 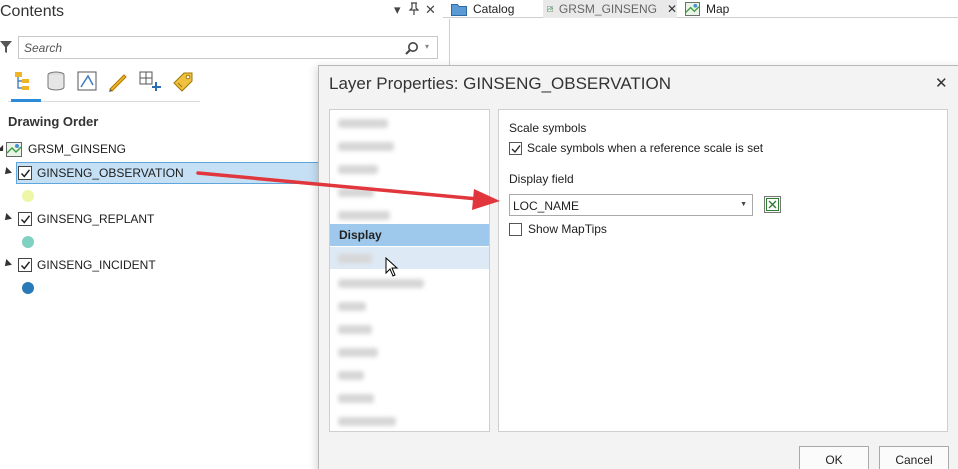 I want to click on contents-toolbar, so click(x=104, y=84).